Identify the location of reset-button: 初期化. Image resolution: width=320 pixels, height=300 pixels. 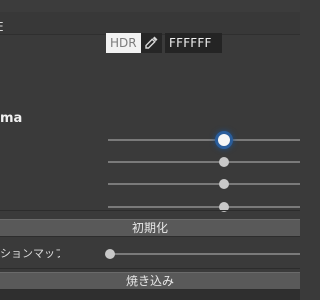
(150, 228).